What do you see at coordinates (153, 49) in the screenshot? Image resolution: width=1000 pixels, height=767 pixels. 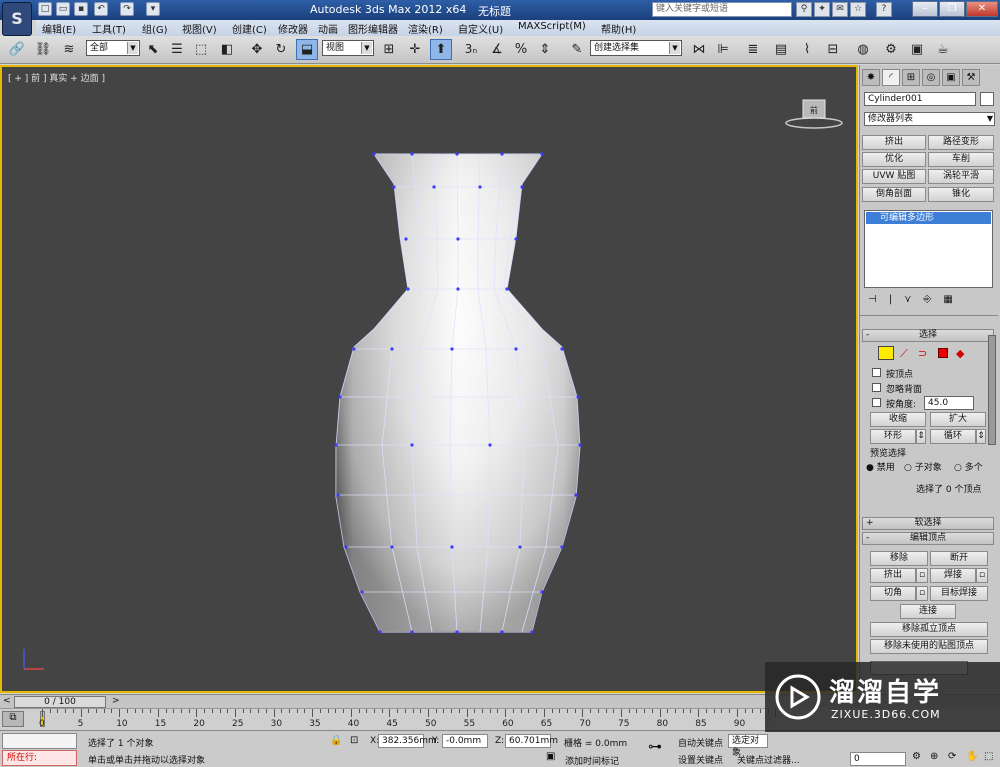 I see `select-object-icon: ⬉` at bounding box center [153, 49].